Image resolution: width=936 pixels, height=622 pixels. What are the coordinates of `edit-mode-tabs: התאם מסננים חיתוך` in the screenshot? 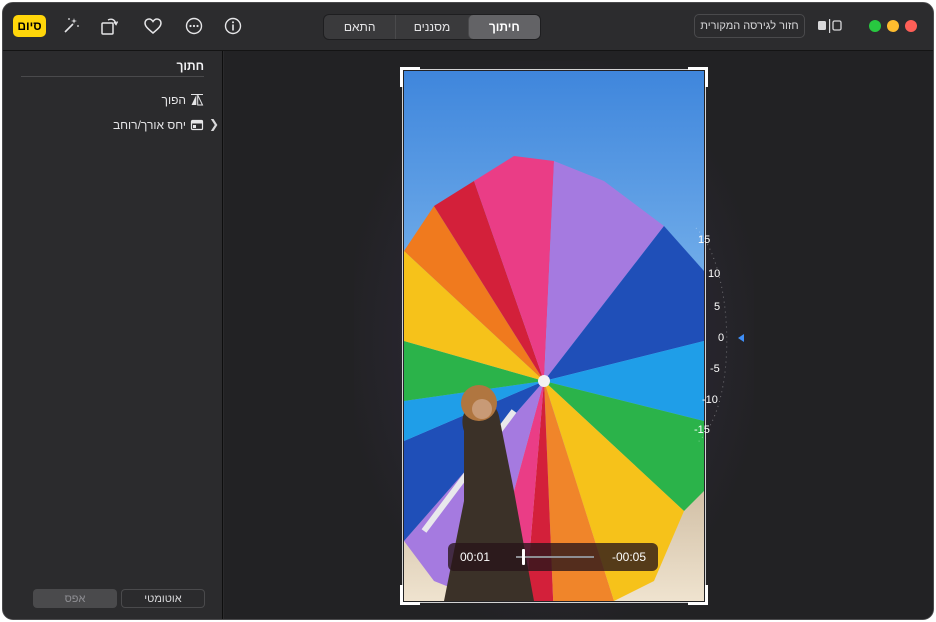 It's located at (432, 27).